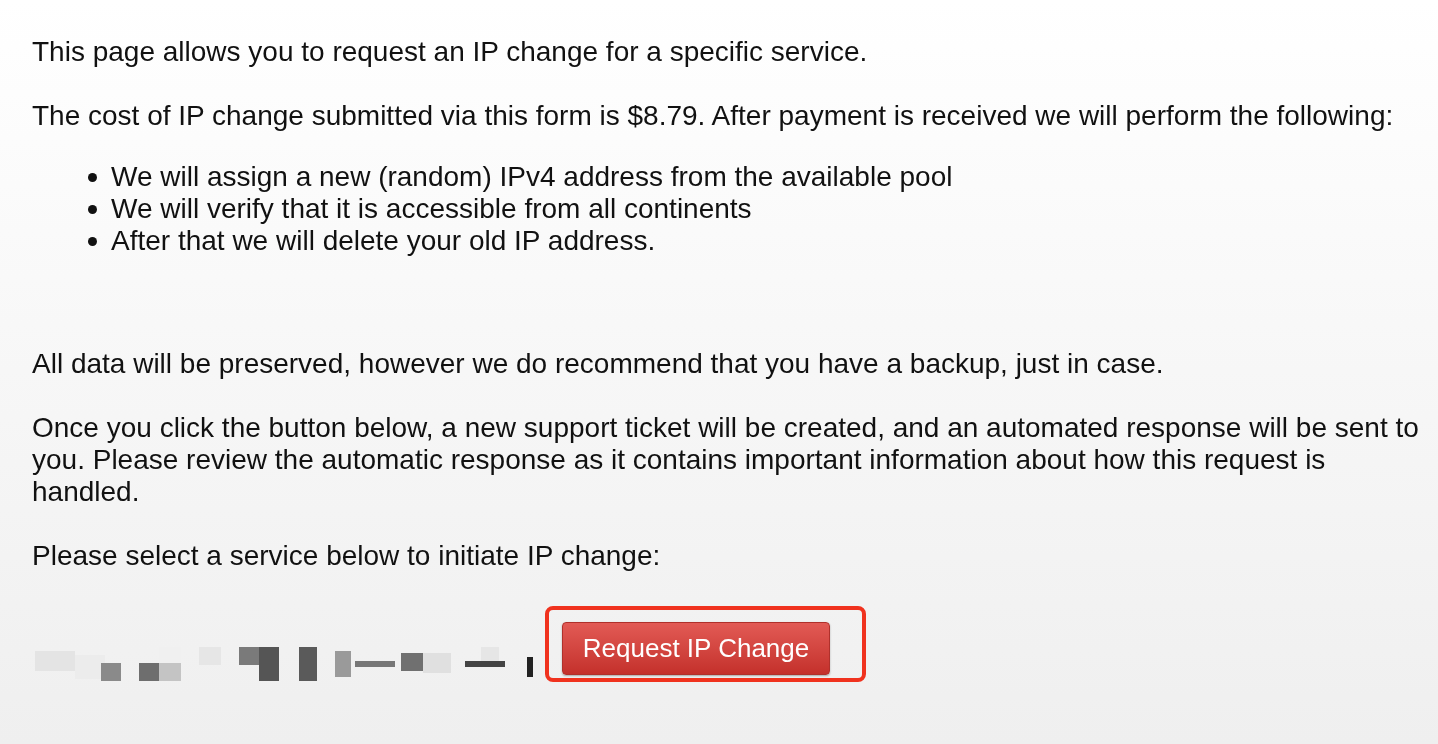 The height and width of the screenshot is (744, 1438). What do you see at coordinates (696, 648) in the screenshot?
I see `request-ip-change-button: Request IP Change` at bounding box center [696, 648].